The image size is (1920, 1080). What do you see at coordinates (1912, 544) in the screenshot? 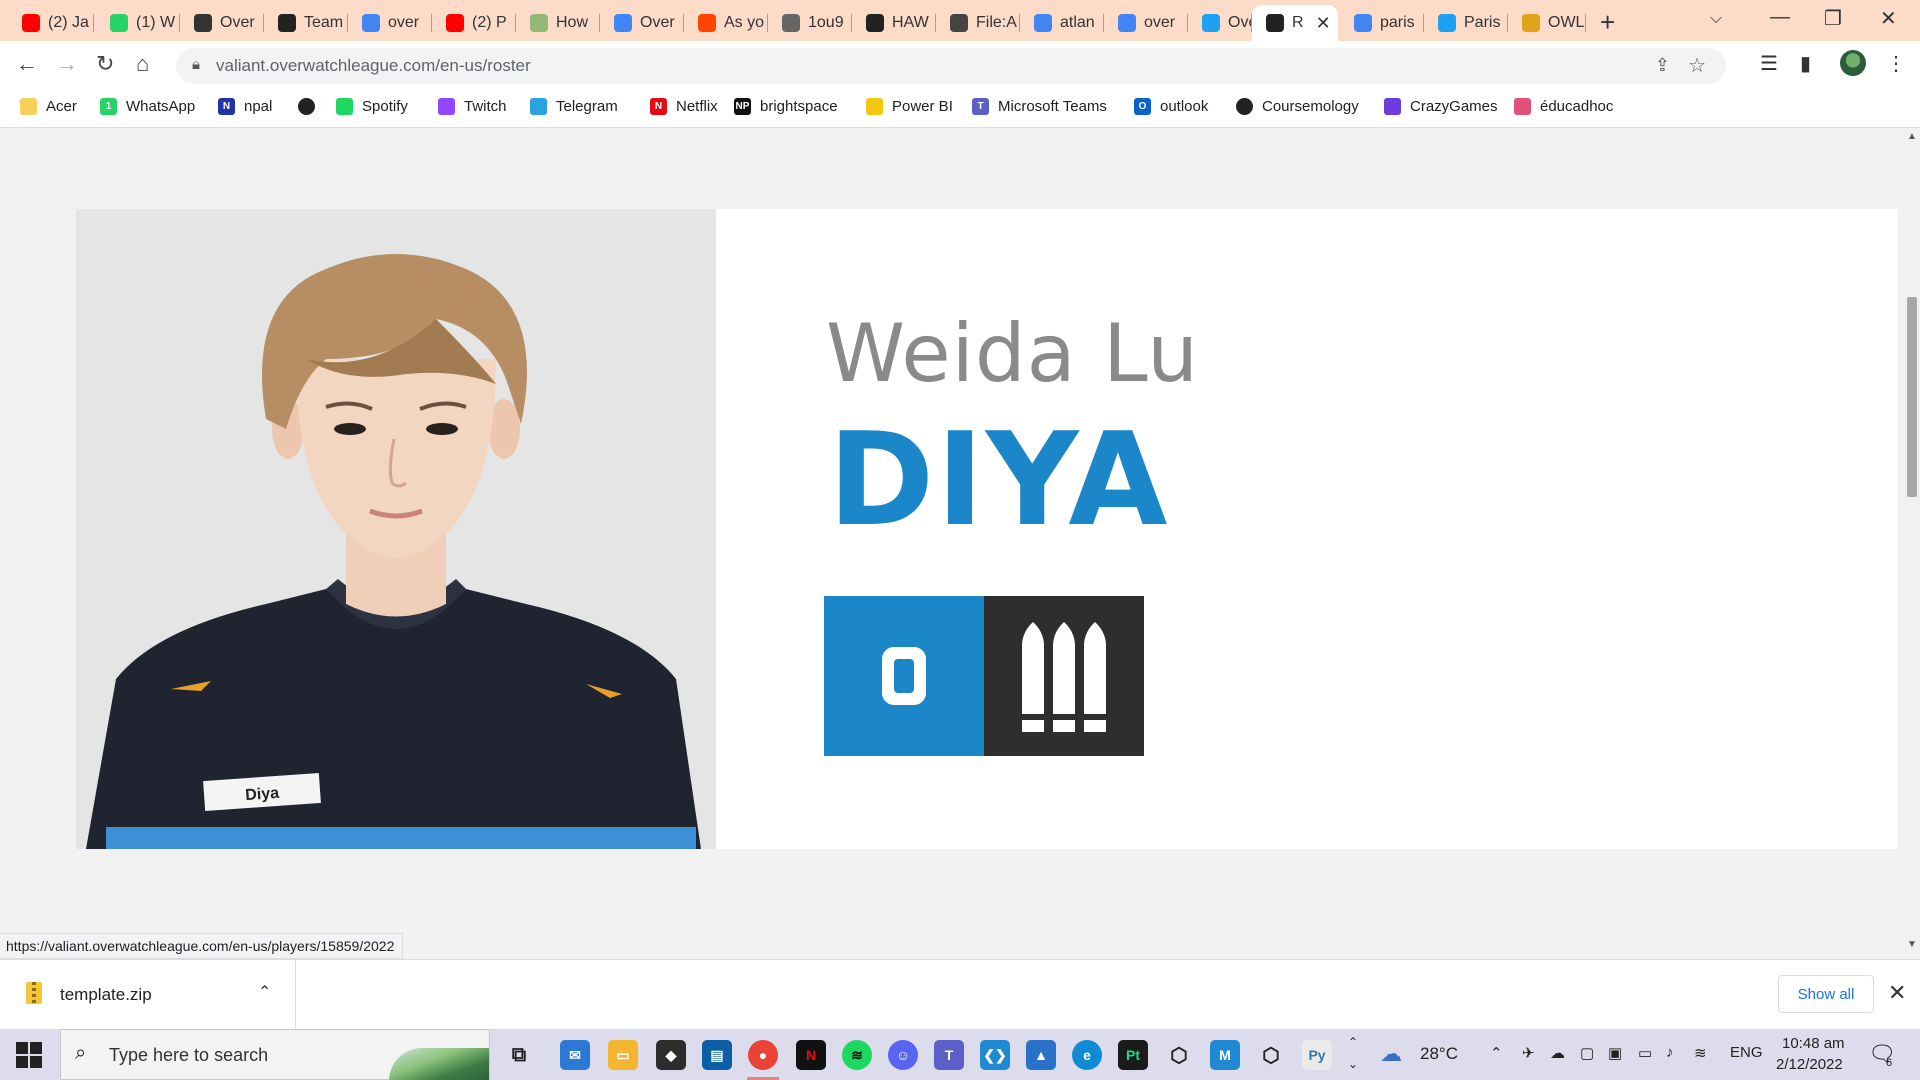
I see `page-scrollbar: ▲ ▼` at bounding box center [1912, 544].